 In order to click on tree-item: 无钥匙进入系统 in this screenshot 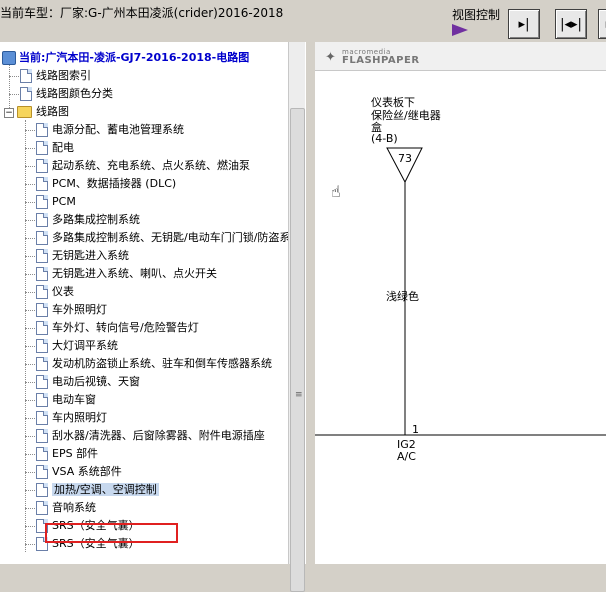, I will do `click(82, 256)`.